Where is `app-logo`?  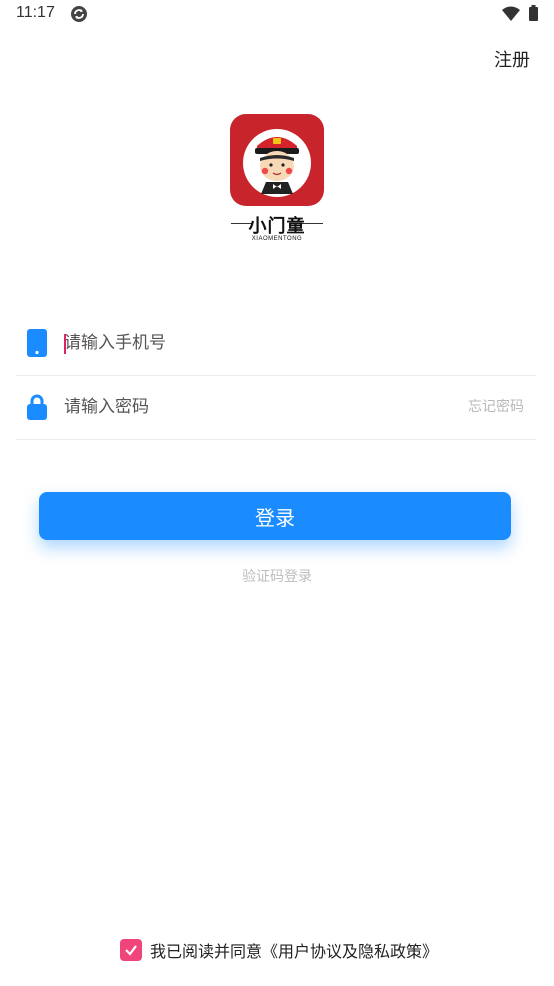
app-logo is located at coordinates (277, 160).